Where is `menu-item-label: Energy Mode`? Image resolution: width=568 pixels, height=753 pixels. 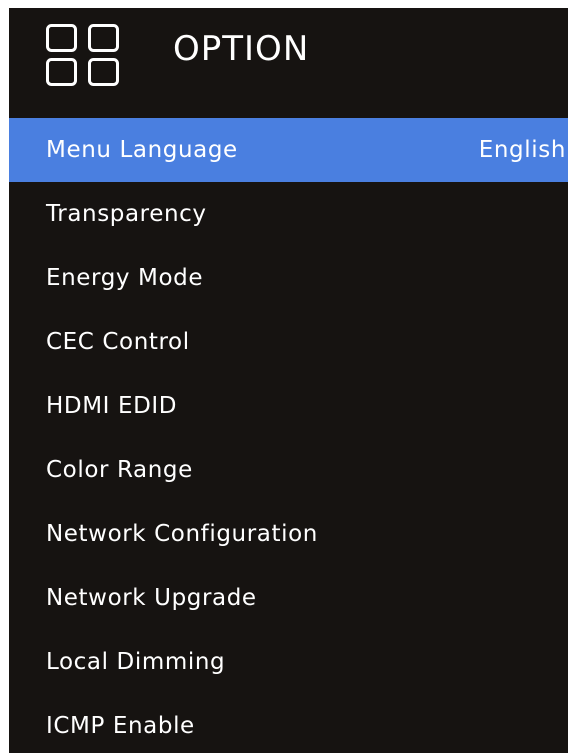 menu-item-label: Energy Mode is located at coordinates (125, 278).